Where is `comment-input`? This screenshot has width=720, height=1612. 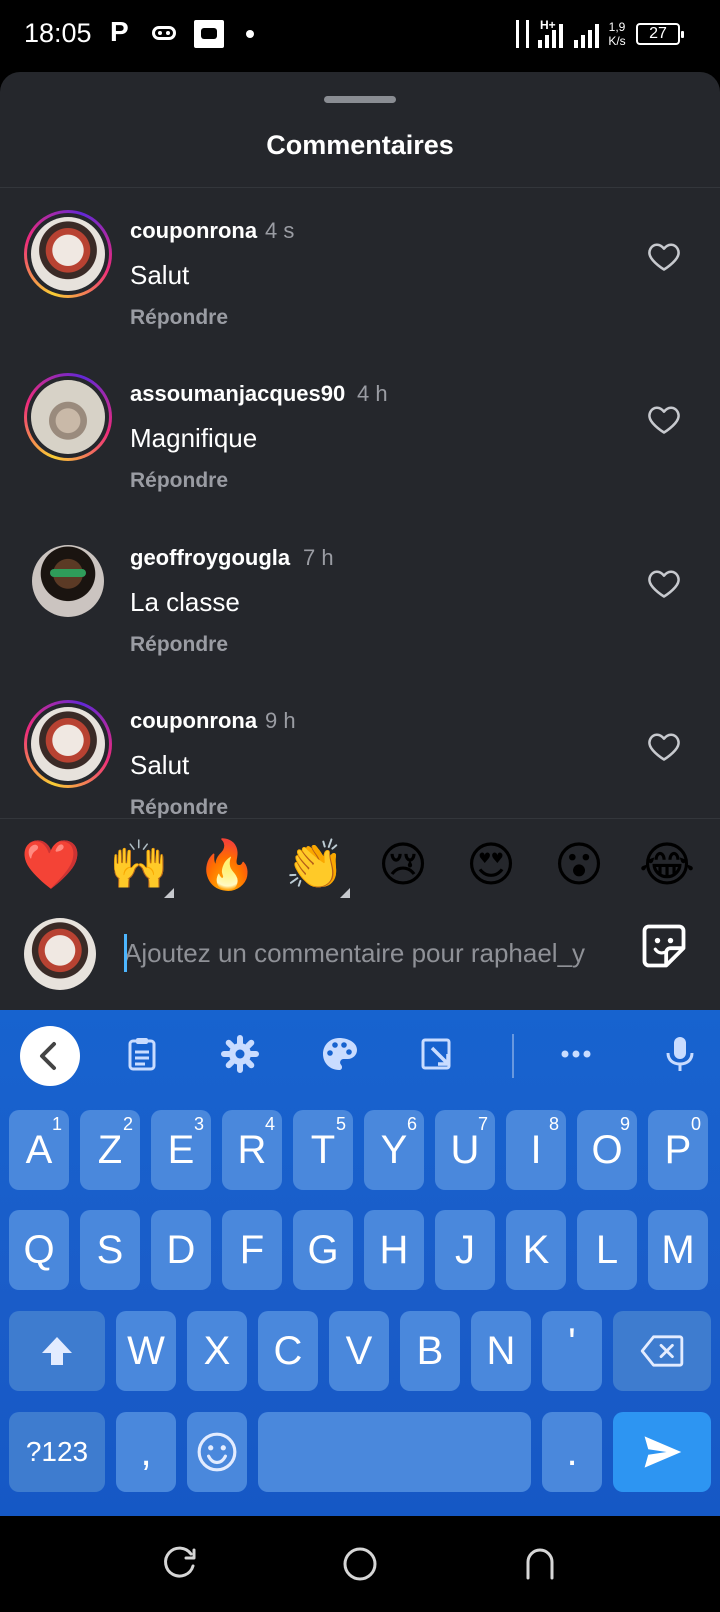
comment-input is located at coordinates (369, 953).